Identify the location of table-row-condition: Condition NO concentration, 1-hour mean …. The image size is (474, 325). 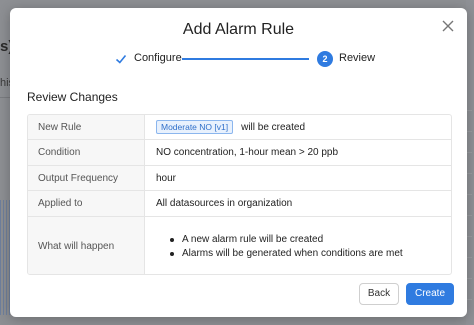
(239, 153).